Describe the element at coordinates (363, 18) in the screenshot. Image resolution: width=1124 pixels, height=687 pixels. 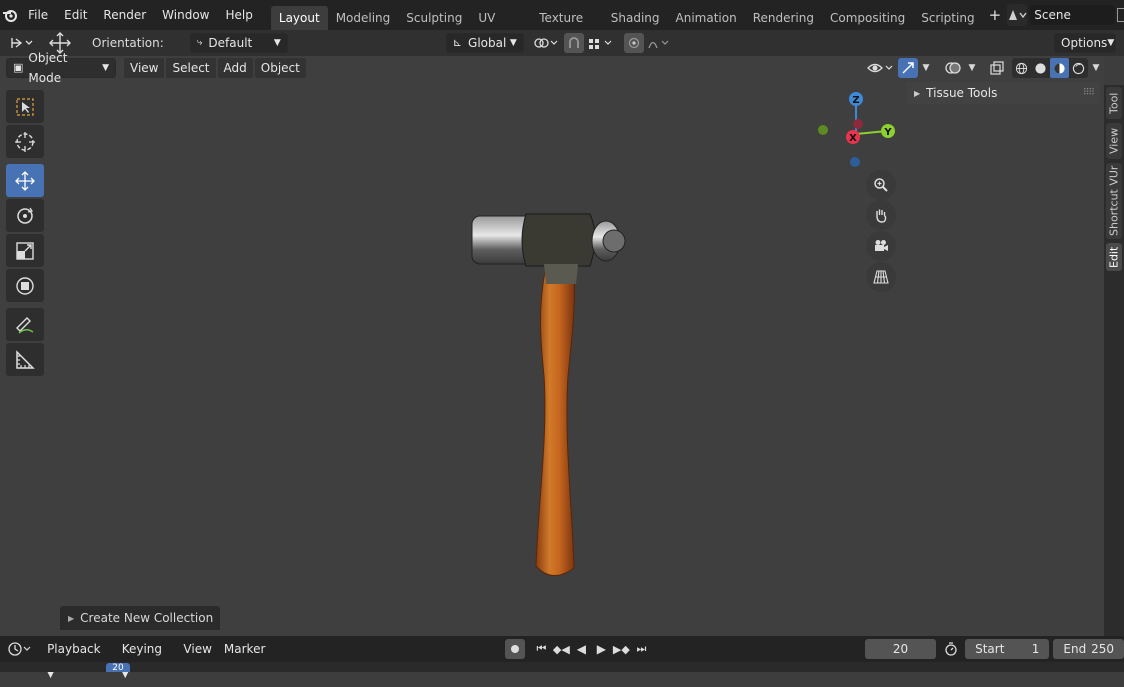
I see `tab-modeling: Modeling` at that location.